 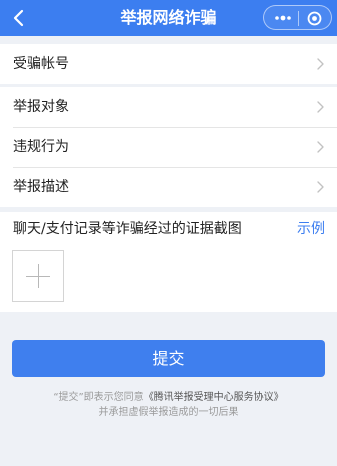 I want to click on row-label: 违规行为, so click(x=41, y=147).